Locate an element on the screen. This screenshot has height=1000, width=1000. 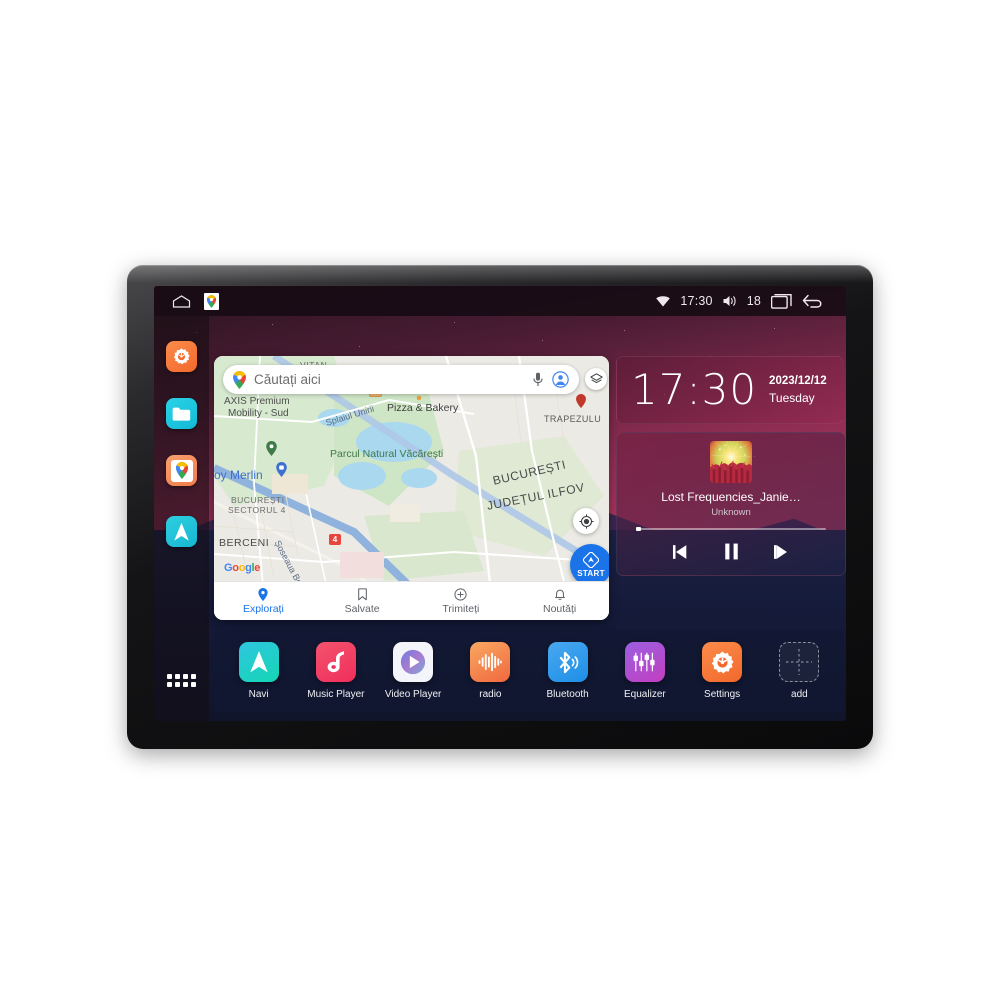
highway-shield-4: 4 is located at coordinates (335, 539).